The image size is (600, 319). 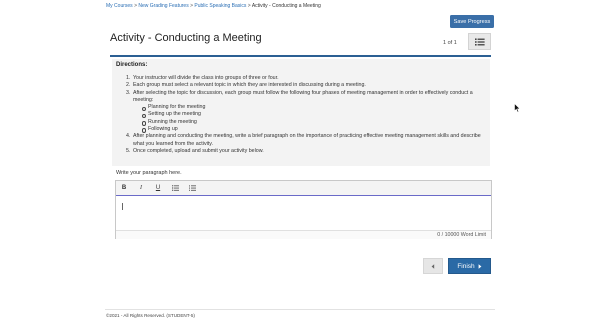 I want to click on list-number: 2., so click(x=128, y=85).